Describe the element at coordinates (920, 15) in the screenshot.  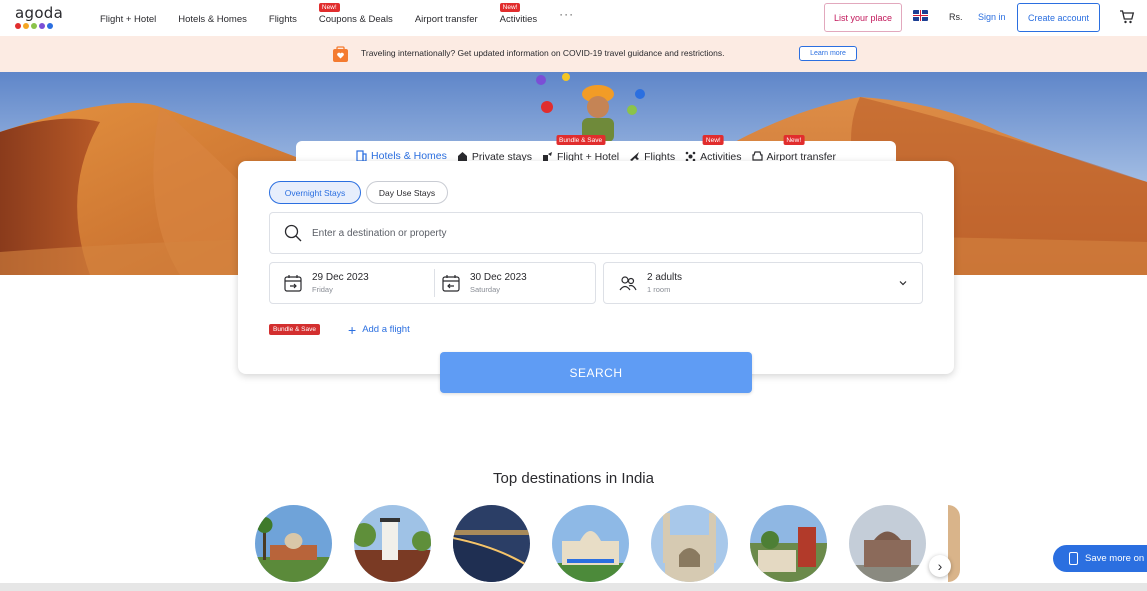
I see `uk-flag-icon` at that location.